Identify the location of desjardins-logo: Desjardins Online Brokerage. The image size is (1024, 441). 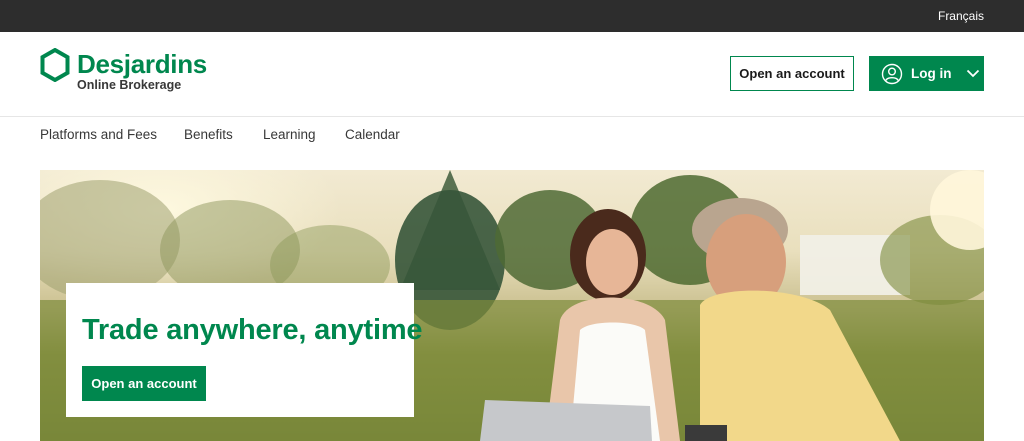
(125, 73).